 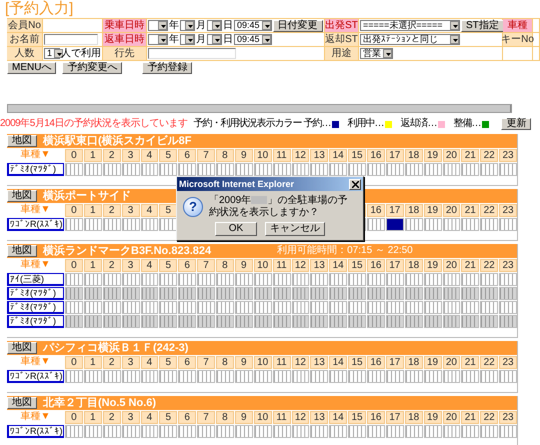 What do you see at coordinates (31, 68) in the screenshot?
I see `action-button: MENUへ` at bounding box center [31, 68].